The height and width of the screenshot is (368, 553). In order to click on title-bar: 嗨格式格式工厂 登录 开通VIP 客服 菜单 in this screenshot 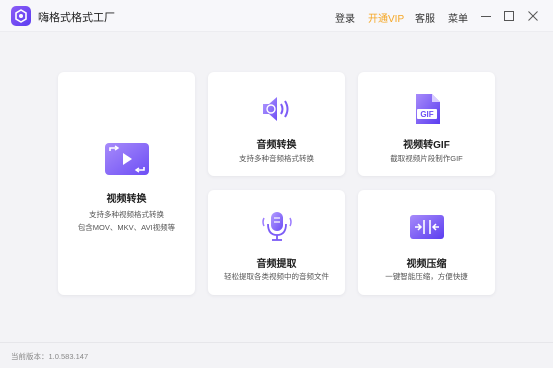, I will do `click(276, 16)`.